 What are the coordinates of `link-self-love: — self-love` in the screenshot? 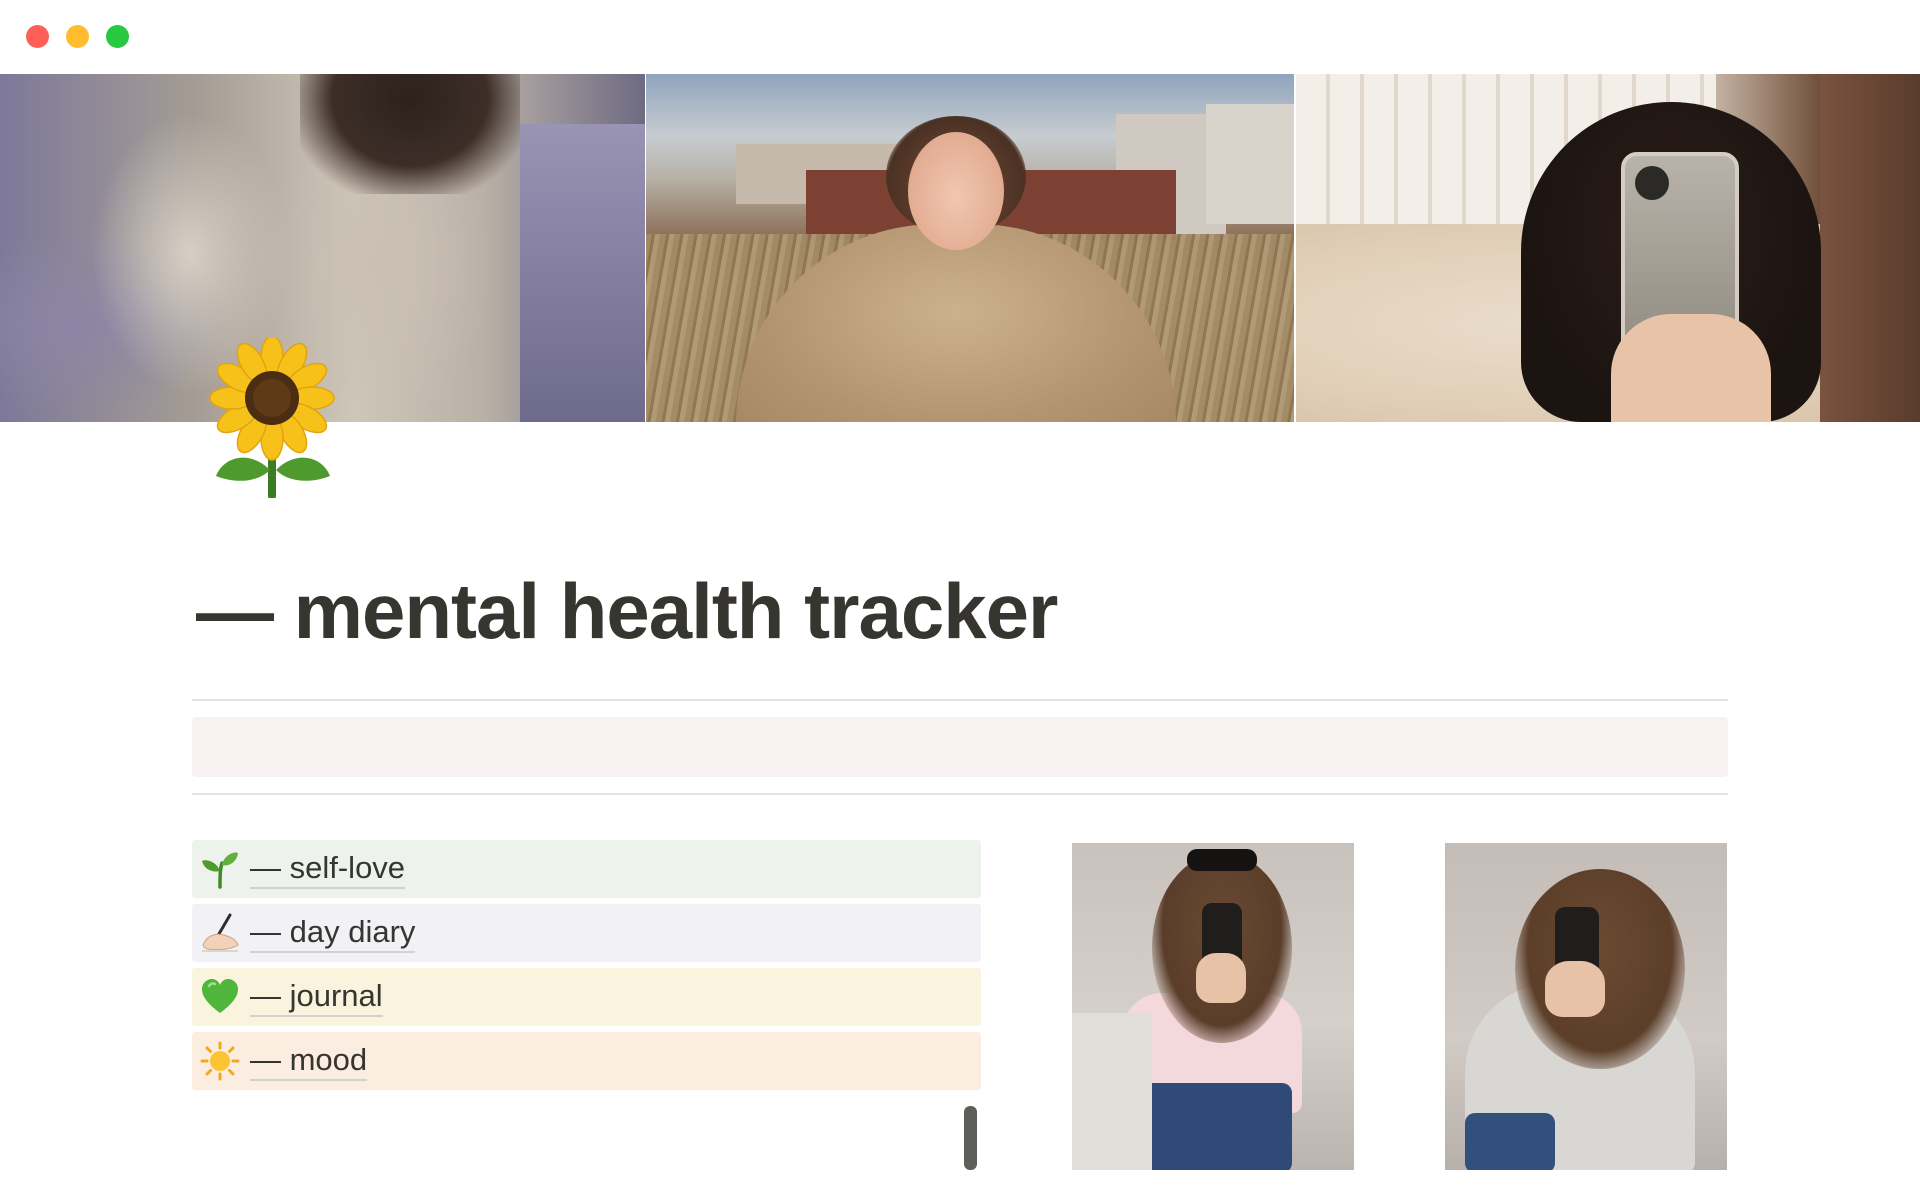 It's located at (586, 869).